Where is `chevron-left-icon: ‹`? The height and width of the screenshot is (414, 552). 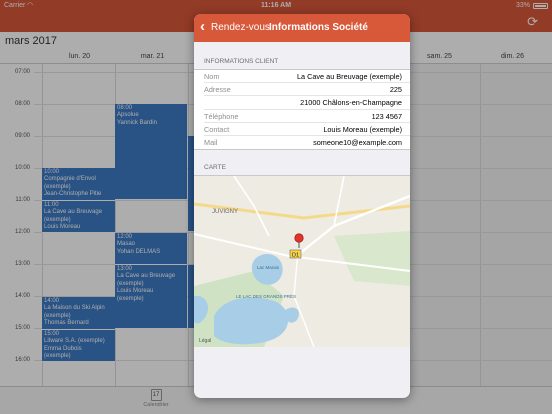
chevron-left-icon: ‹ is located at coordinates (202, 26).